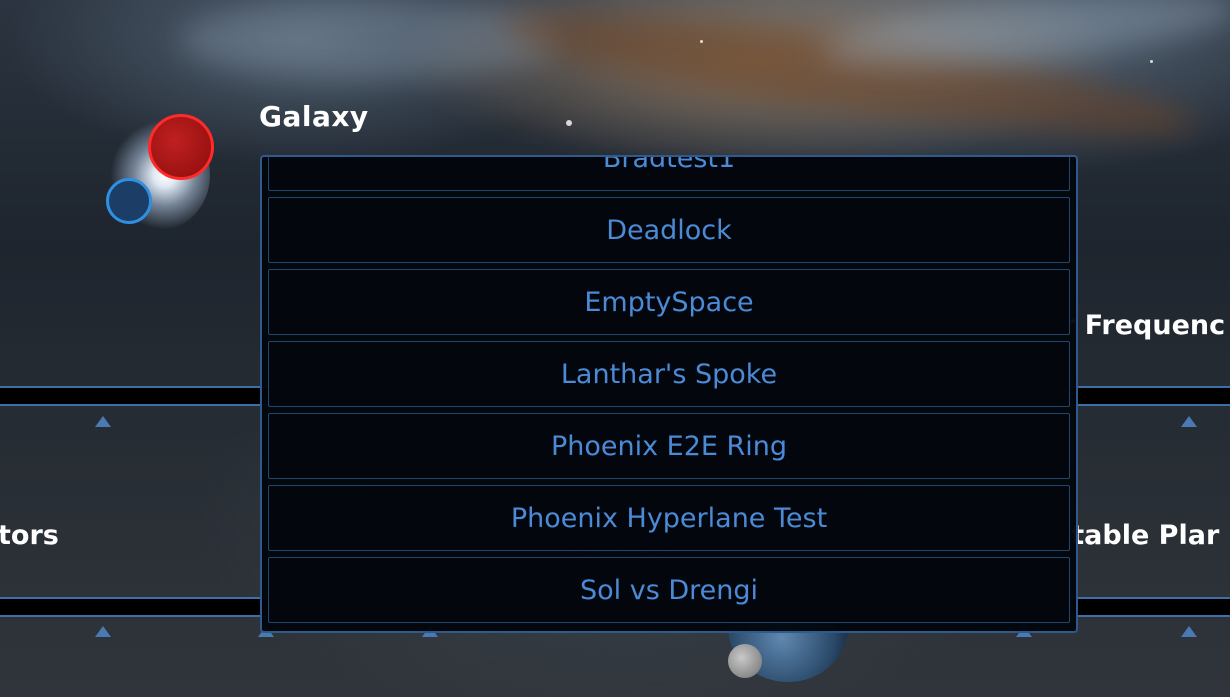  What do you see at coordinates (29, 535) in the screenshot?
I see `operators-label: tors` at bounding box center [29, 535].